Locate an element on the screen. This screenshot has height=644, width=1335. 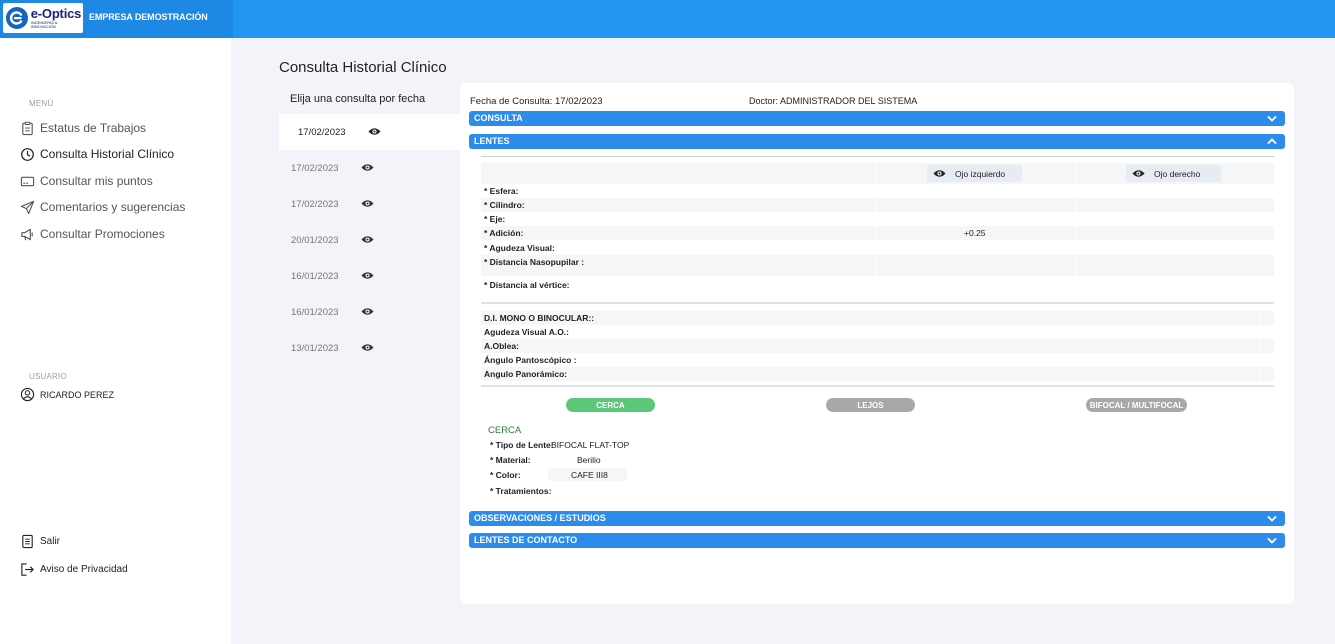
logo-tagline: INGENIERÍA & INNOVACIÓN is located at coordinates (44, 24).